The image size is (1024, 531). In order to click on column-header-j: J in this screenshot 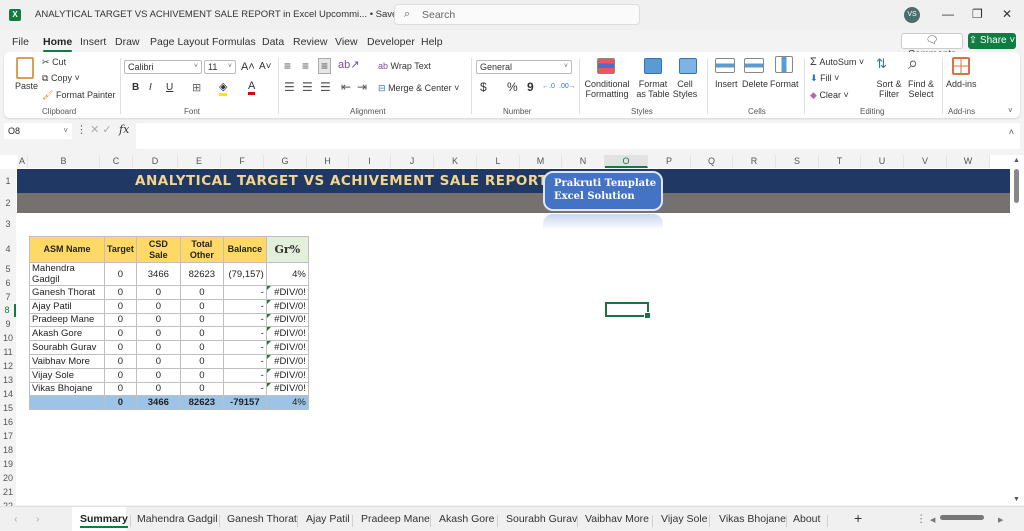, I will do `click(412, 161)`.